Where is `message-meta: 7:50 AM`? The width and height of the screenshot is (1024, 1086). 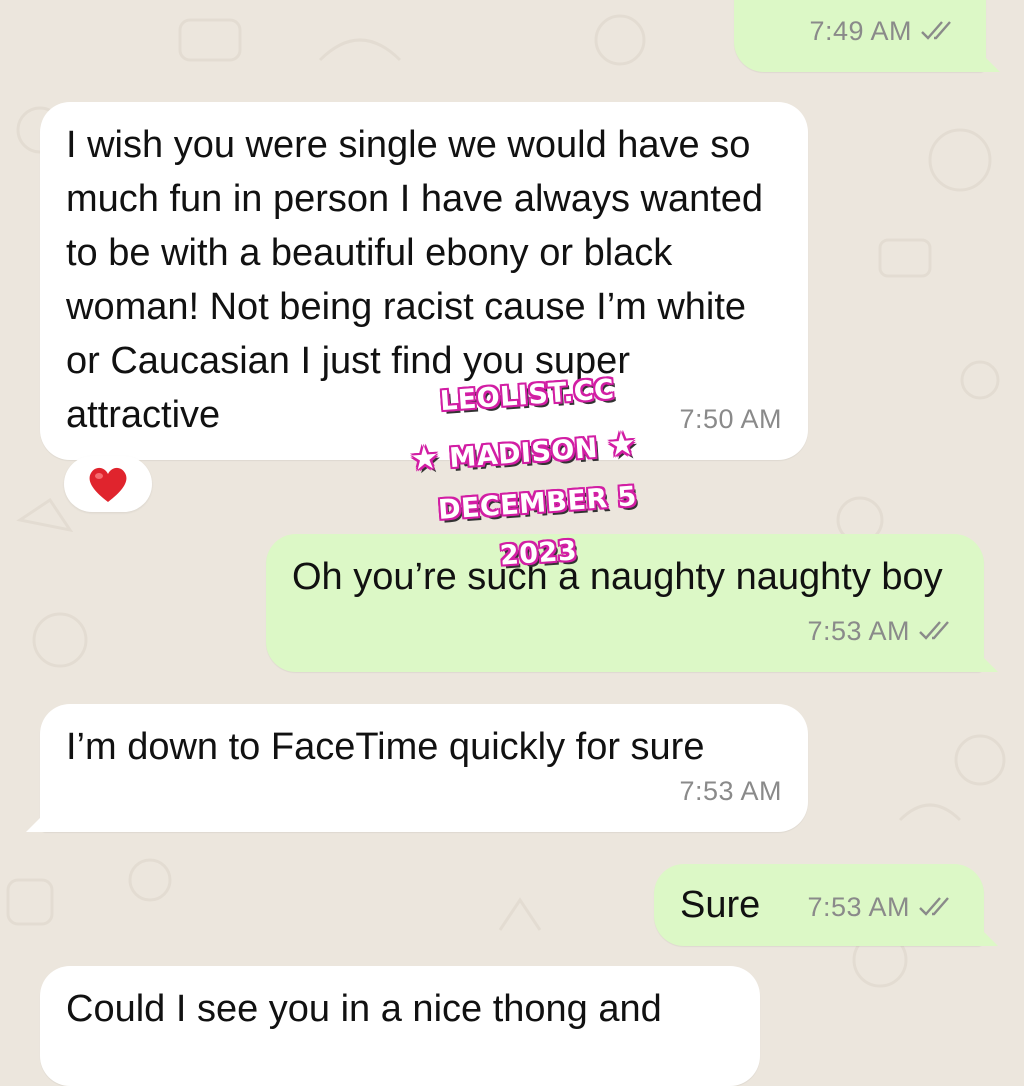 message-meta: 7:50 AM is located at coordinates (730, 419).